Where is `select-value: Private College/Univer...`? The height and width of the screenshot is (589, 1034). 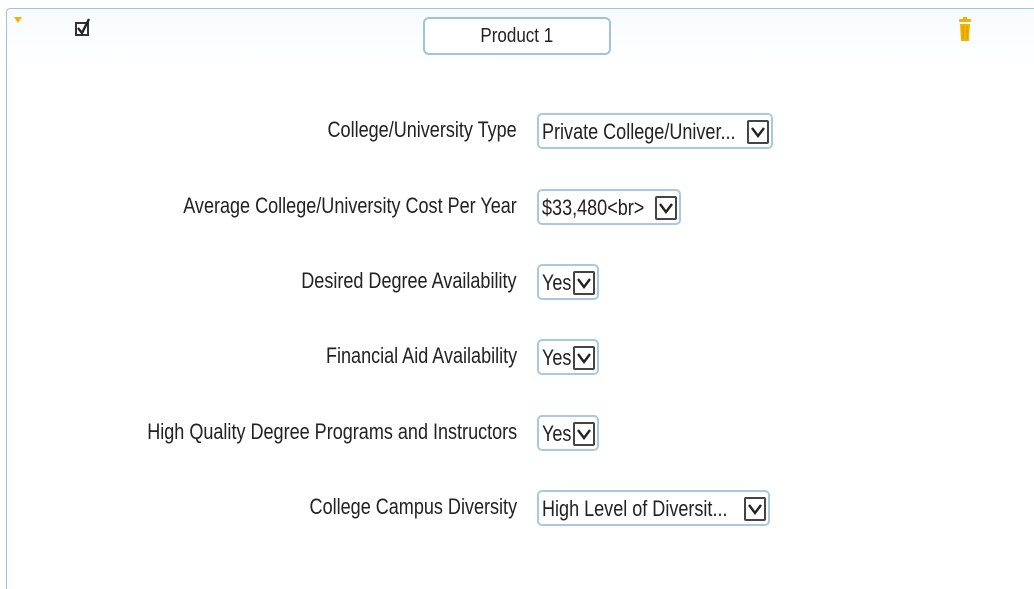
select-value: Private College/Univer... is located at coordinates (639, 131).